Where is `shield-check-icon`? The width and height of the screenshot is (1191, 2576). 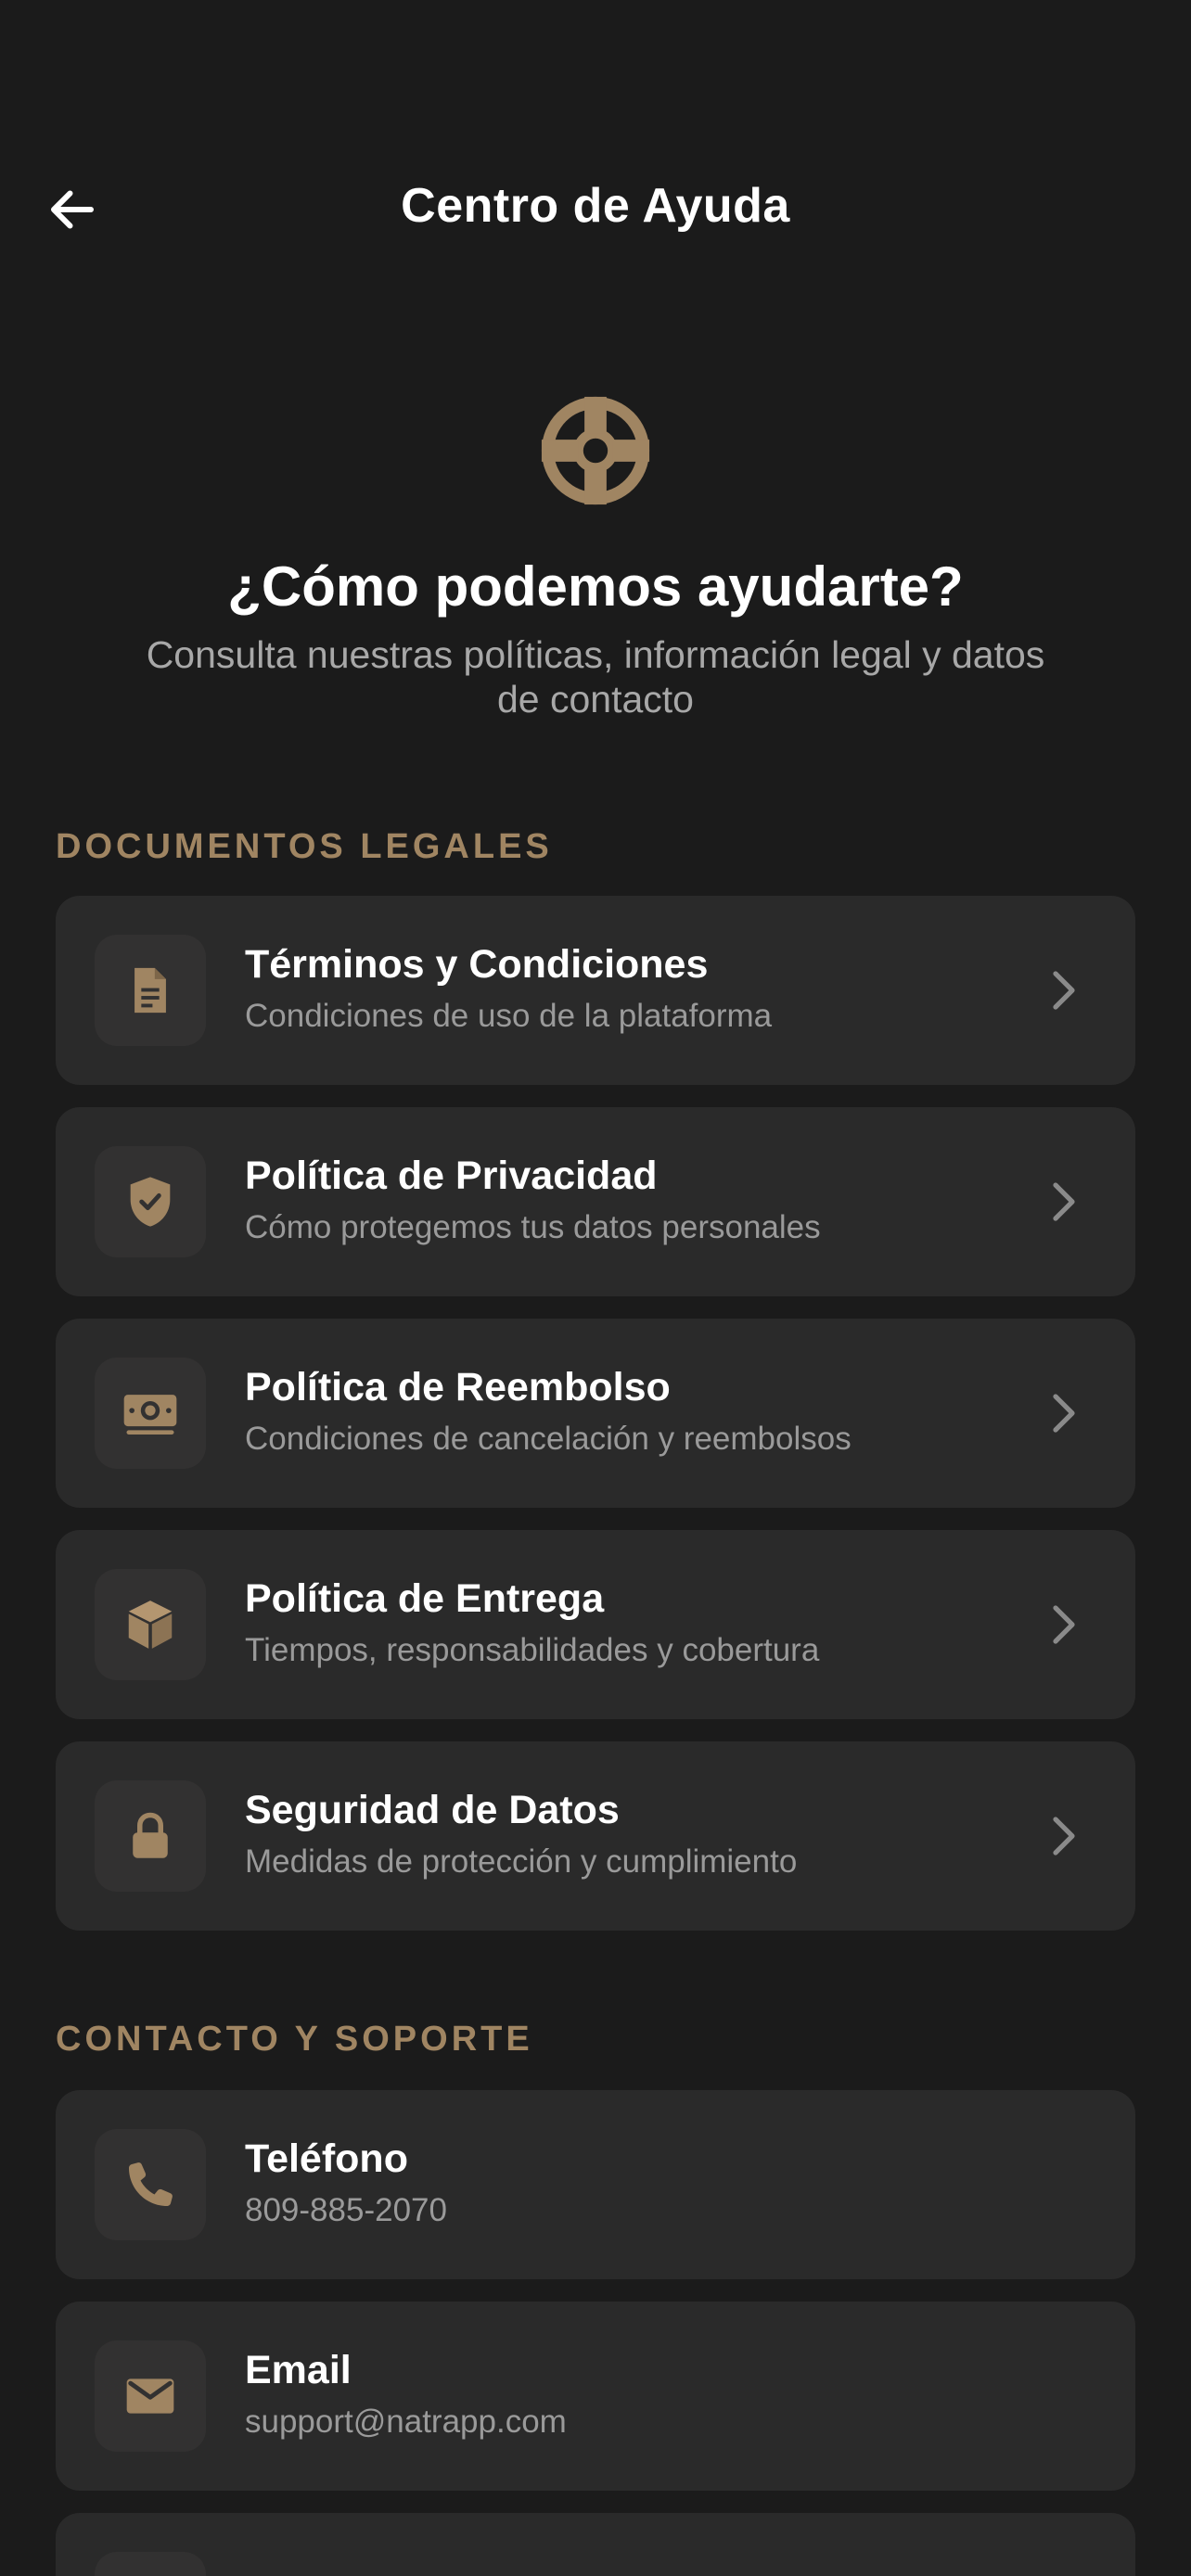
shield-check-icon is located at coordinates (151, 1202).